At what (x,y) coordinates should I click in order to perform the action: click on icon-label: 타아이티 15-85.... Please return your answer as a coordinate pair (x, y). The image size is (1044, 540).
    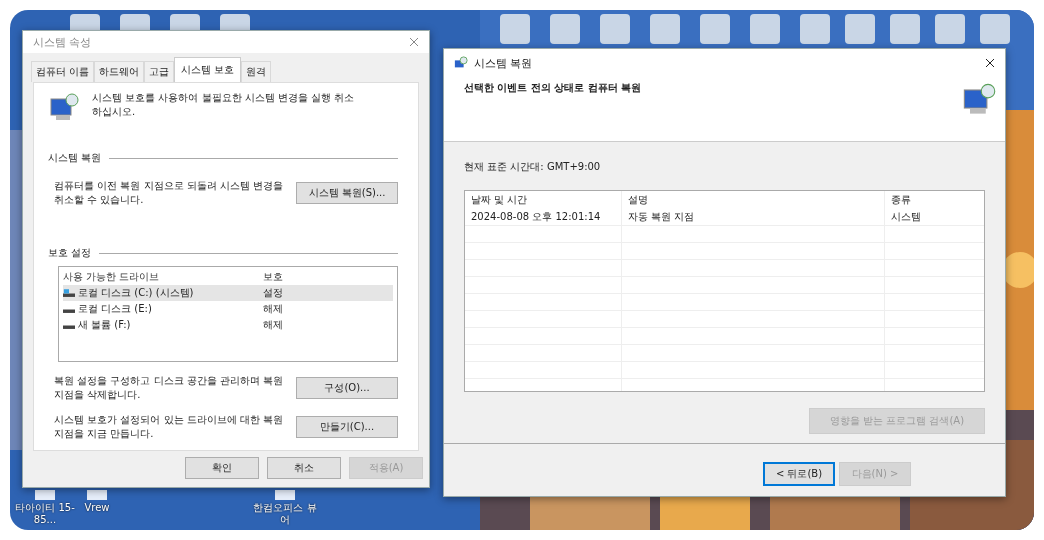
    Looking at the image, I should click on (45, 514).